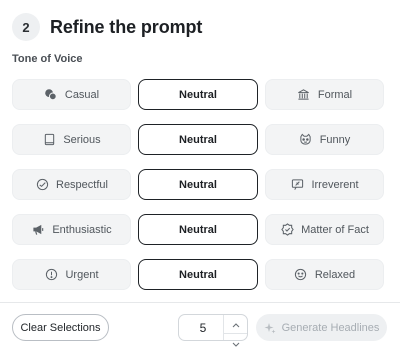  I want to click on tone-row: Respectful Neutral Irreverent, so click(200, 184).